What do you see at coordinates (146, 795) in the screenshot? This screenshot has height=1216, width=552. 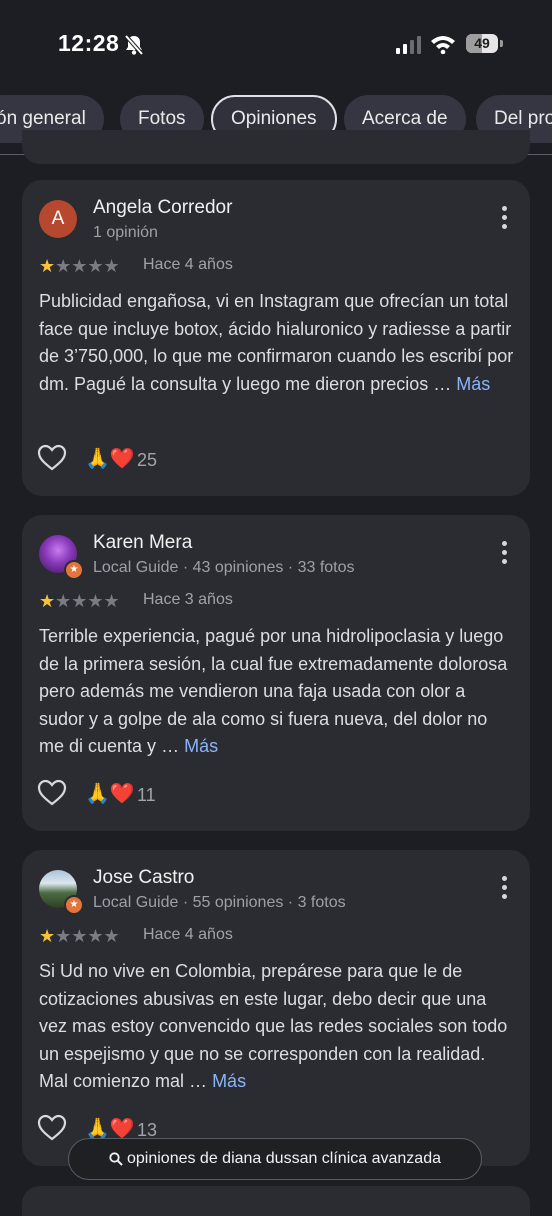 I see `reaction-count: 11` at bounding box center [146, 795].